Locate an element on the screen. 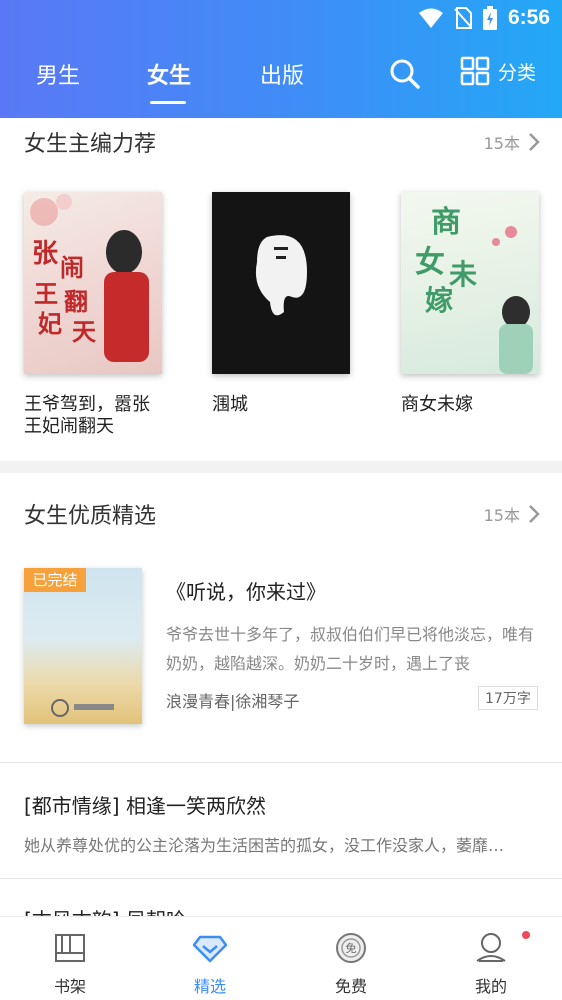  svg-text: 未 is located at coordinates (463, 274).